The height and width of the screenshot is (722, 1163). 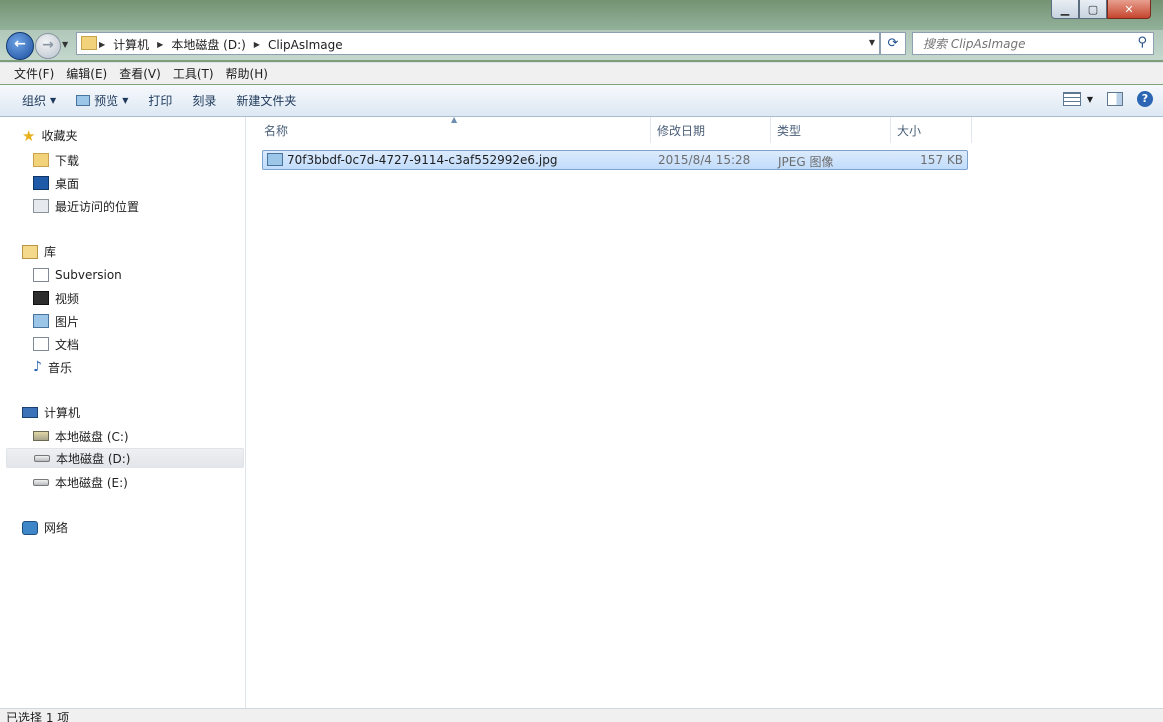 I want to click on nav-item-drive-d: 本地磁盘 (D:), so click(x=125, y=458).